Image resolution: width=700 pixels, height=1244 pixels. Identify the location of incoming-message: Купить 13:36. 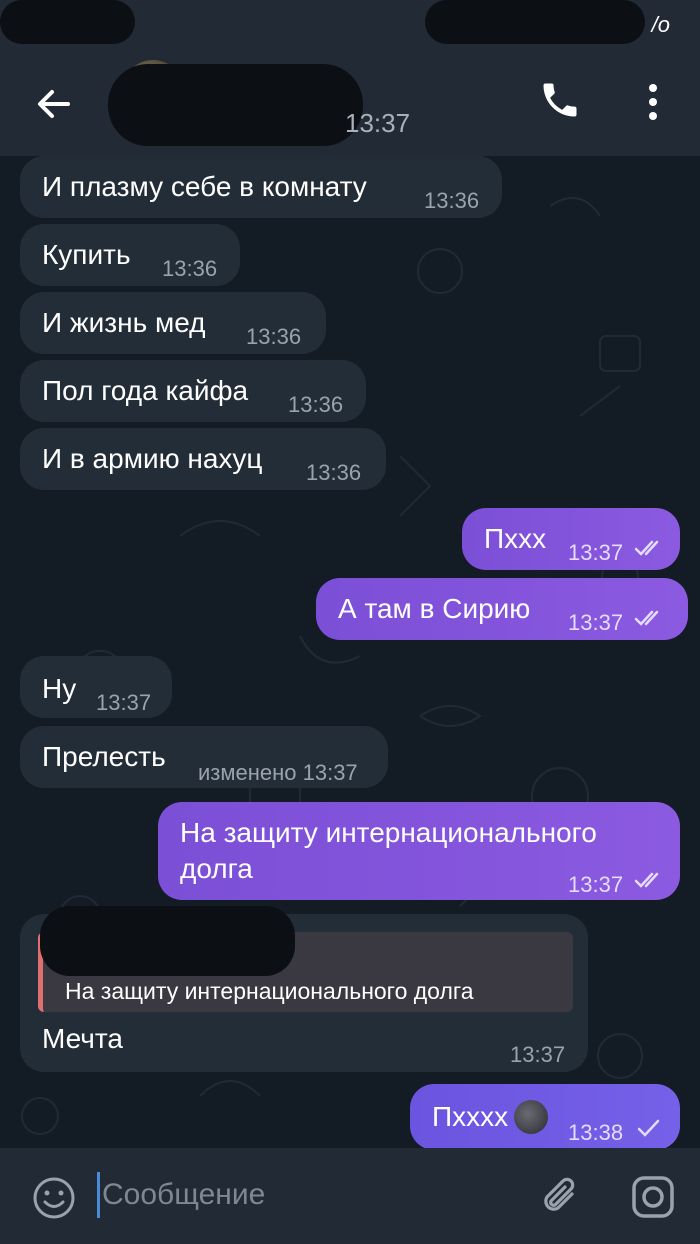
(130, 255).